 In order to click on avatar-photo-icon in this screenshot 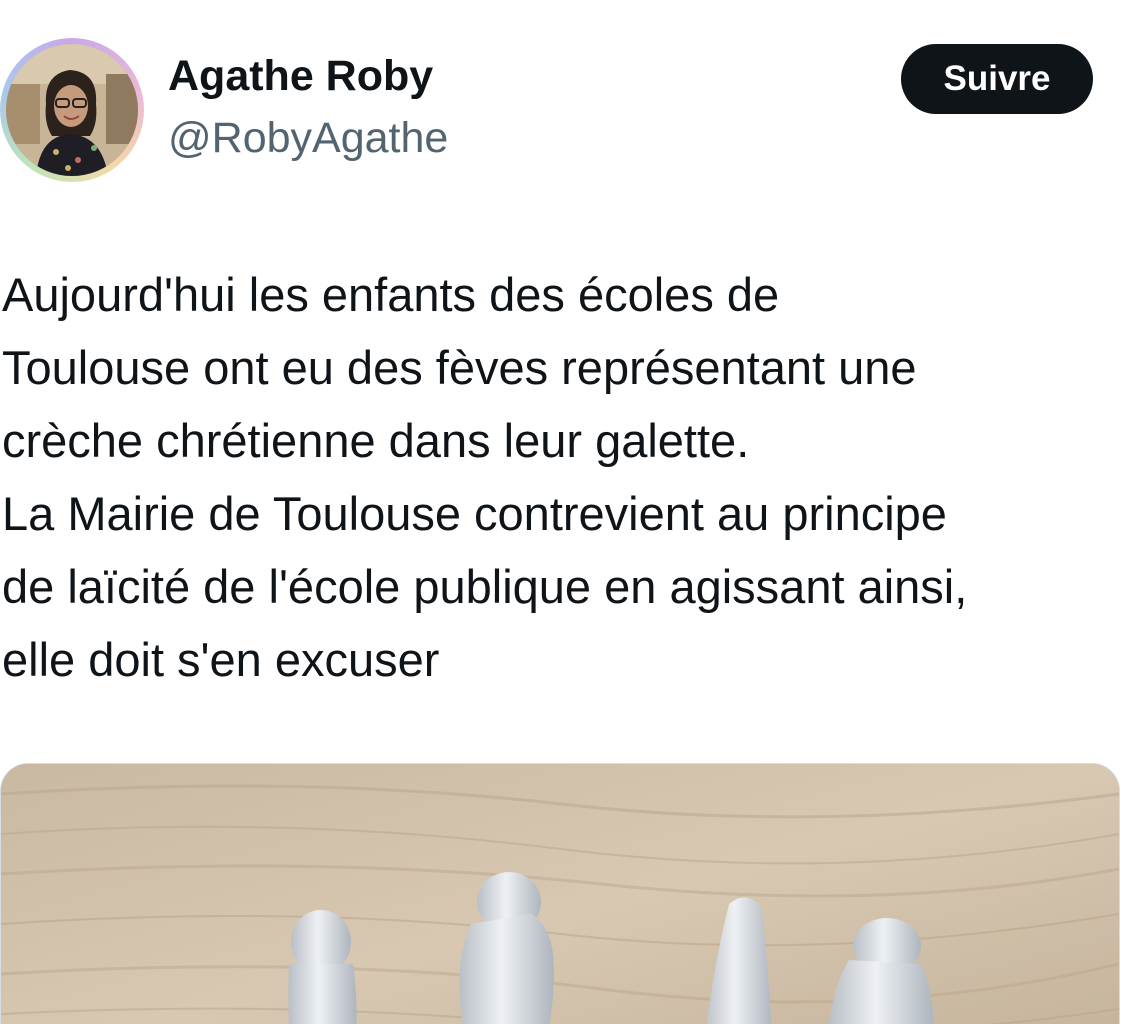, I will do `click(72, 110)`.